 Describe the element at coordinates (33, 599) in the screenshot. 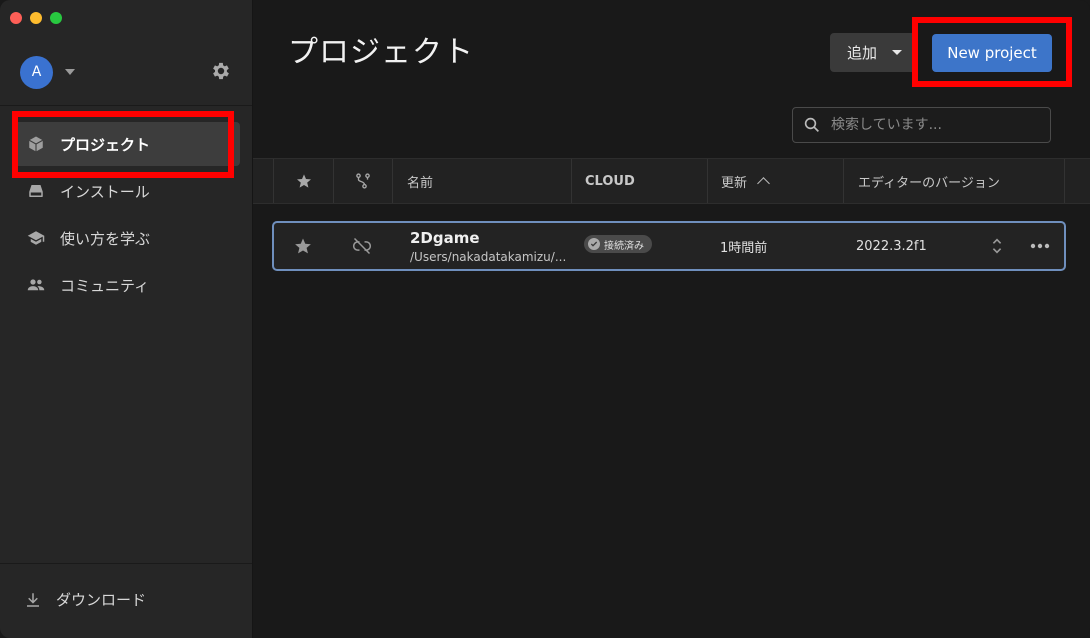

I see `download-icon` at that location.